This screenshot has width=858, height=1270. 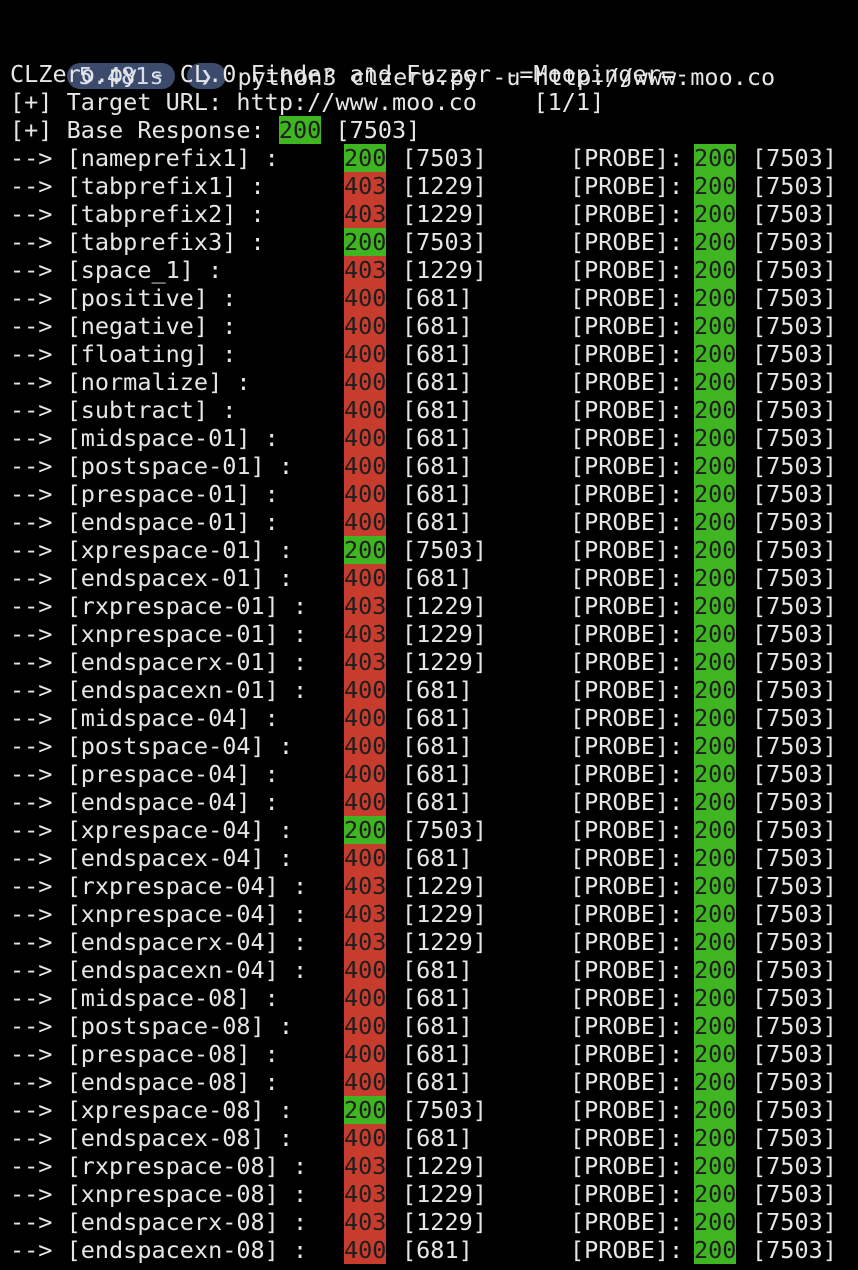 What do you see at coordinates (144, 802) in the screenshot?
I see `result-name: --> [endspace-04] :` at bounding box center [144, 802].